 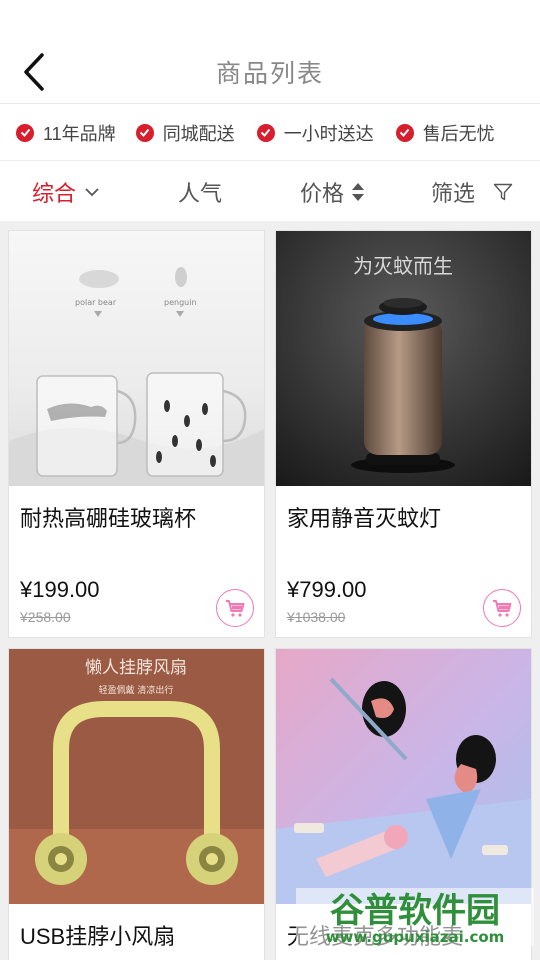 I want to click on sort-comprehensive: 综合, so click(x=66, y=192).